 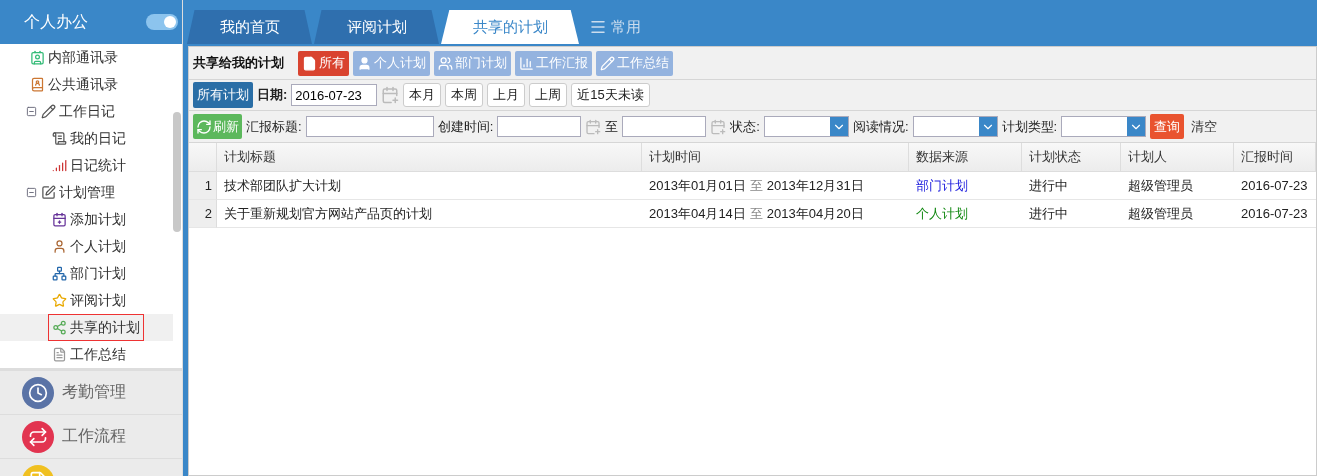 What do you see at coordinates (249, 27) in the screenshot?
I see `tab: 我的首页` at bounding box center [249, 27].